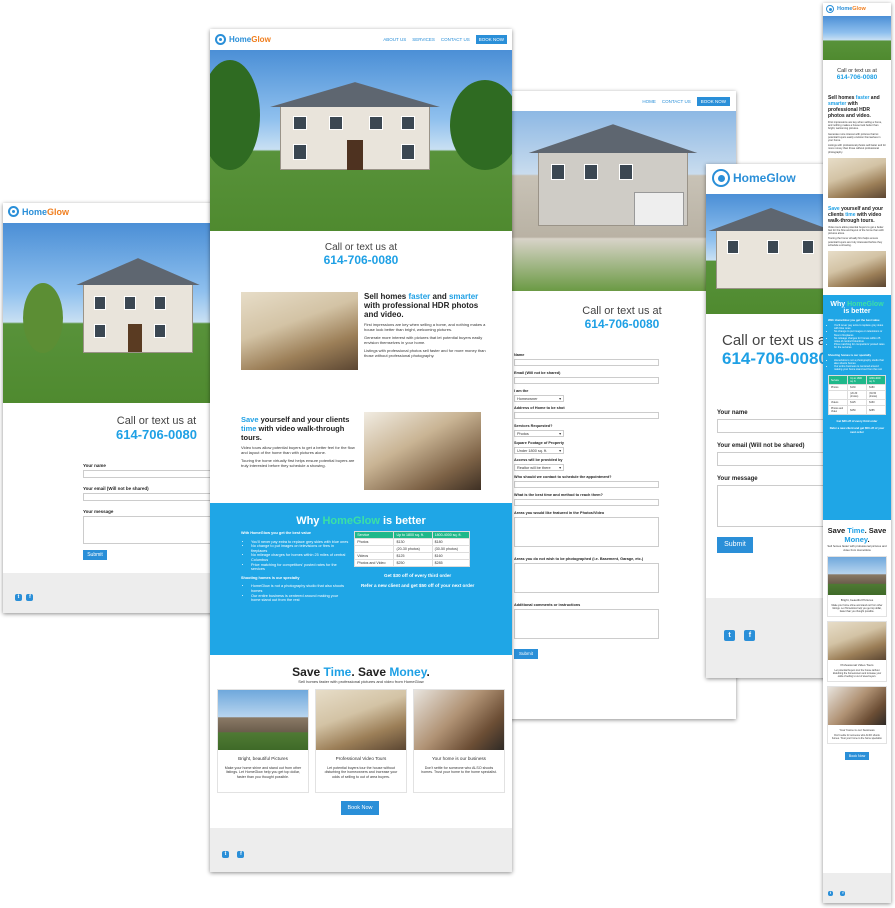  What do you see at coordinates (374, 549) in the screenshot?
I see `pricing-cell` at bounding box center [374, 549].